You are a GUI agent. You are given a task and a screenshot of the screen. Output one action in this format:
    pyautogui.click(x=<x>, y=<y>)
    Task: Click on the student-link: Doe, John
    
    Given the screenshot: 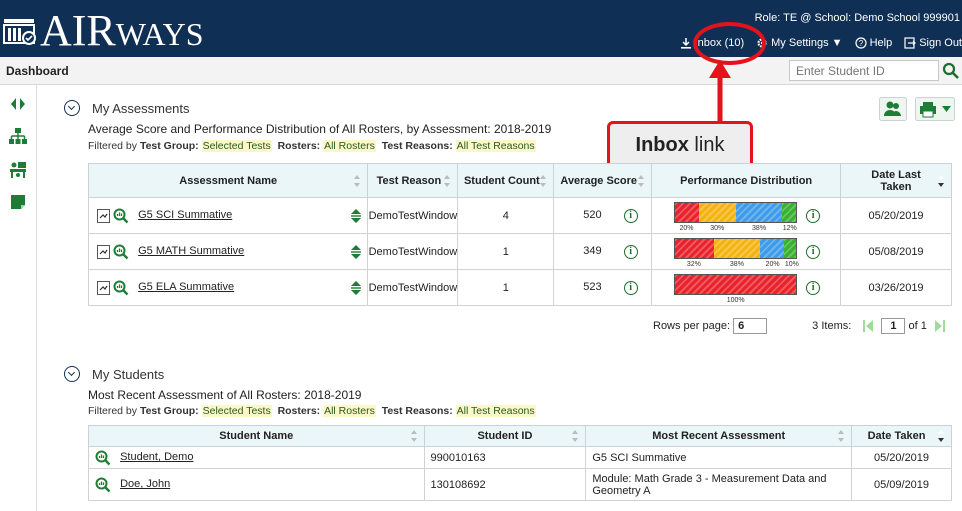 What is the action you would take?
    pyautogui.click(x=145, y=484)
    